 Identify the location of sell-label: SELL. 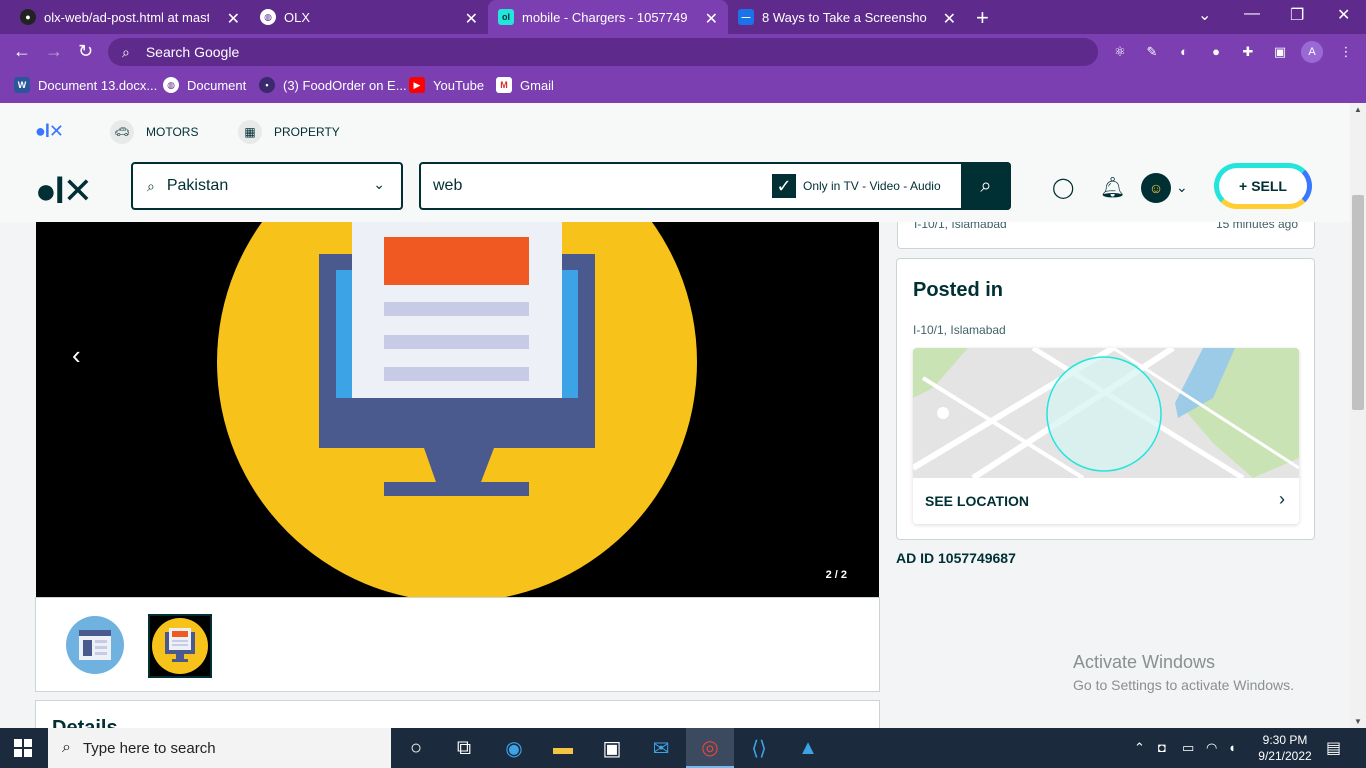
(1269, 186).